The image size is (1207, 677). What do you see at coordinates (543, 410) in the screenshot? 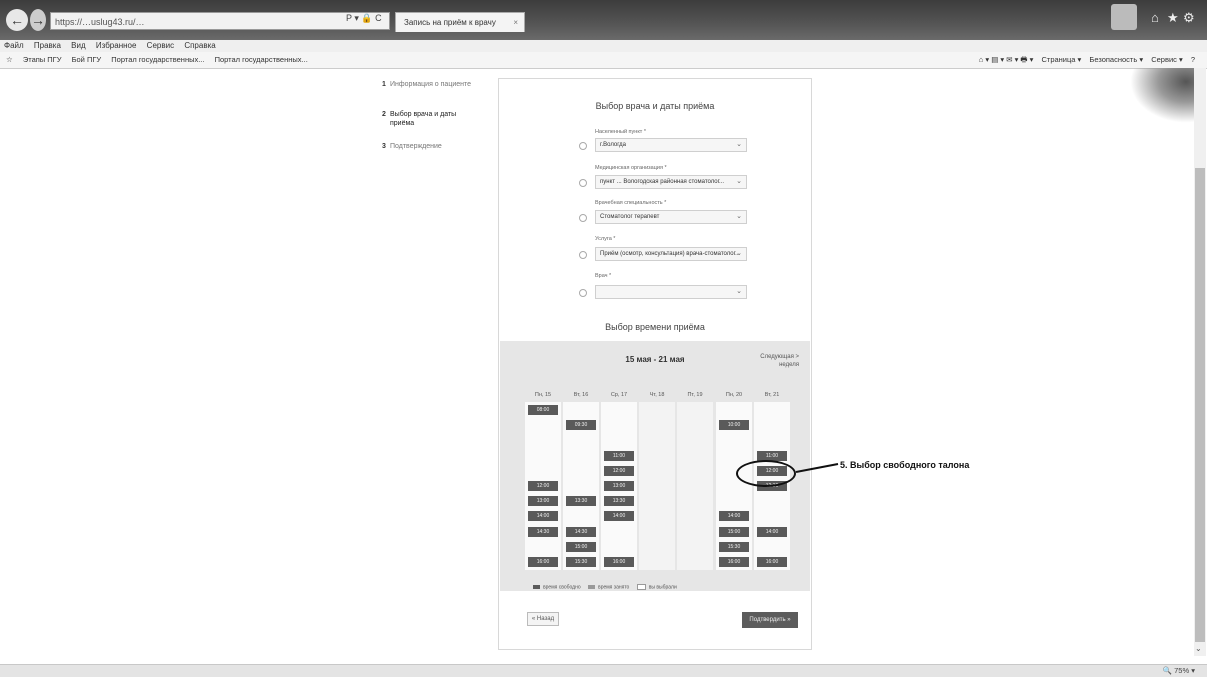
I see `time-slot: 08:00` at bounding box center [543, 410].